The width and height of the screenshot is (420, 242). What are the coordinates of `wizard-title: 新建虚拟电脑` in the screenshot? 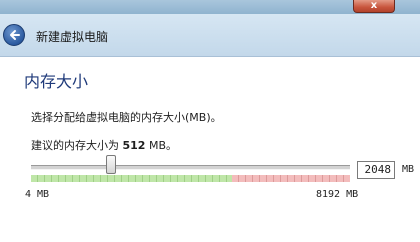 It's located at (72, 37).